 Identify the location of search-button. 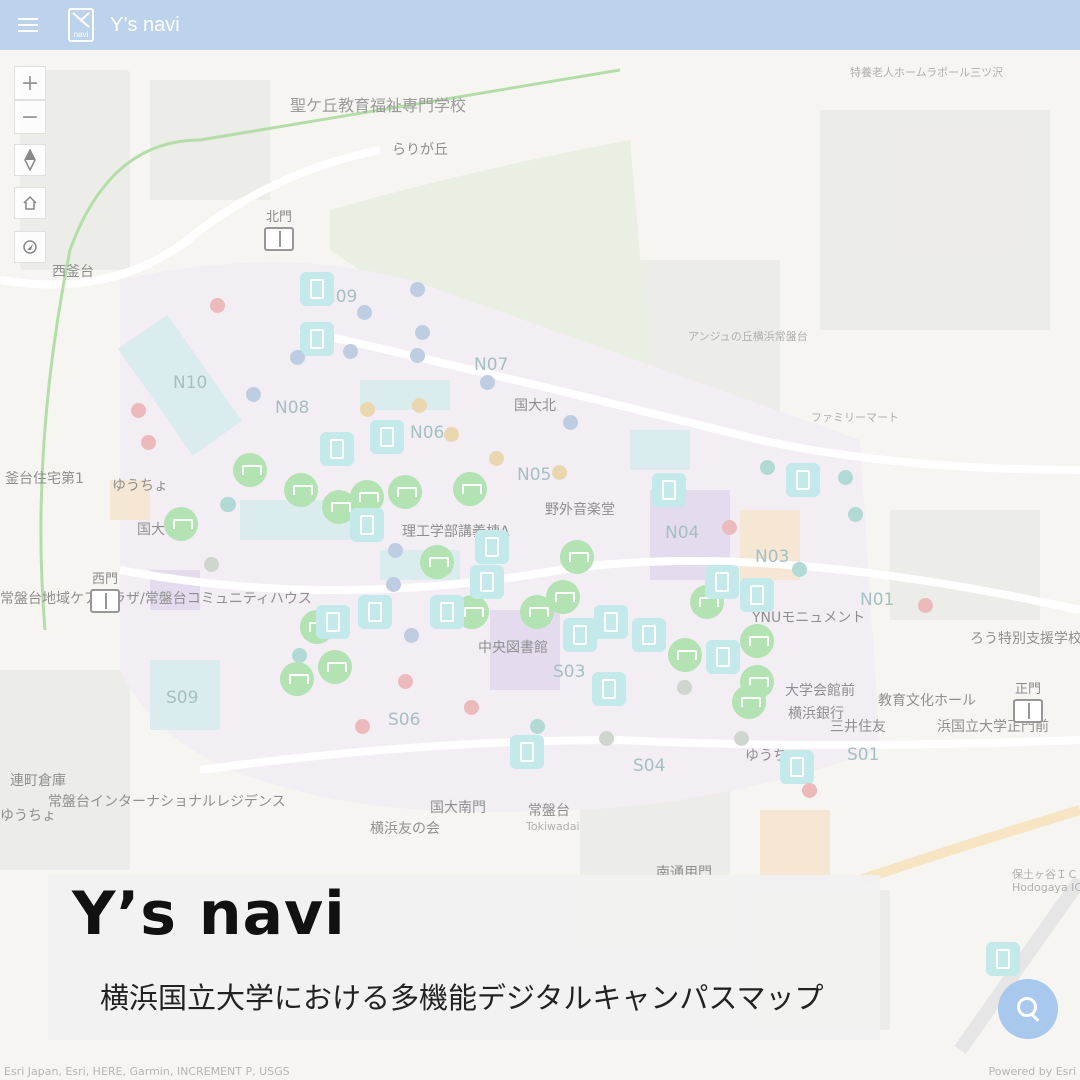
(1028, 1009).